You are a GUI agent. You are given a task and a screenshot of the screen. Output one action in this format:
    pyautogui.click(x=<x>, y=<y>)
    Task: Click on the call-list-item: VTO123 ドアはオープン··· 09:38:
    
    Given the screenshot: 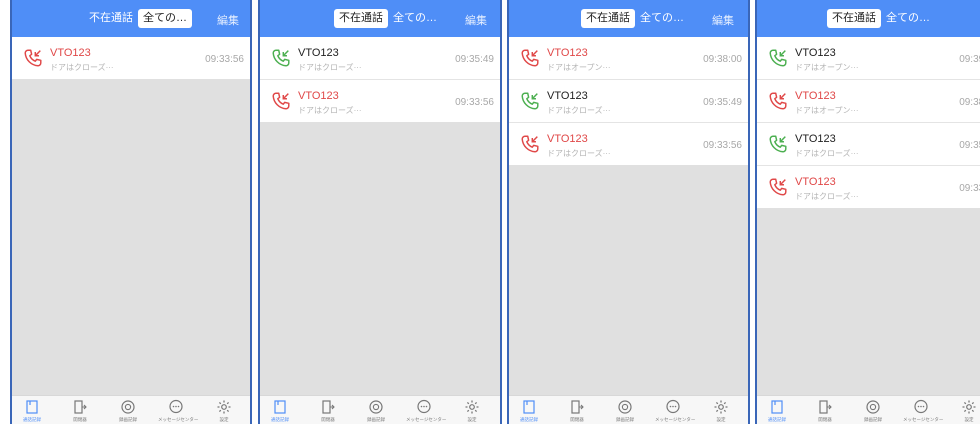 What is the action you would take?
    pyautogui.click(x=868, y=101)
    